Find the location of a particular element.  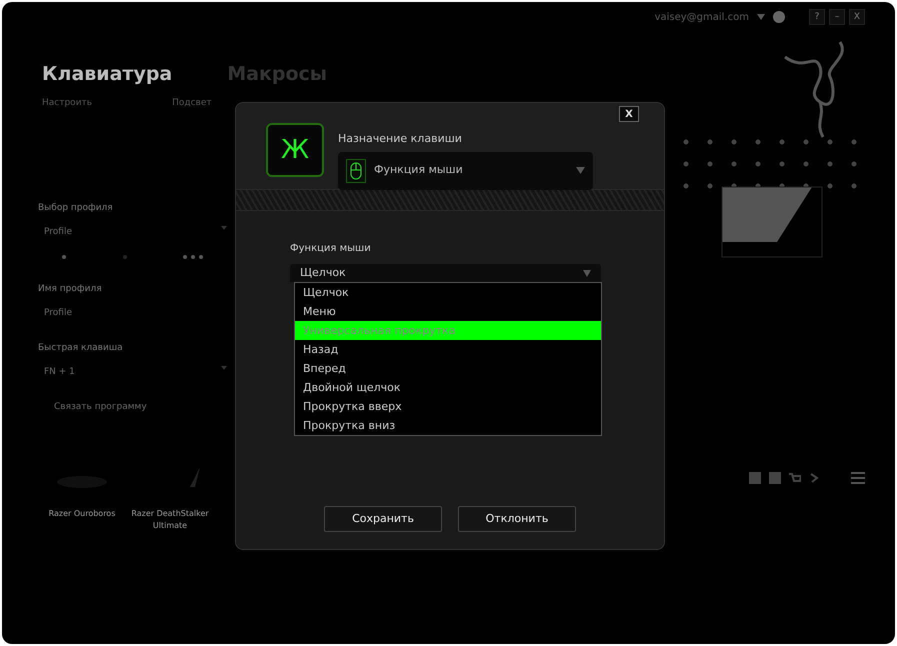

window-button: X is located at coordinates (857, 17).